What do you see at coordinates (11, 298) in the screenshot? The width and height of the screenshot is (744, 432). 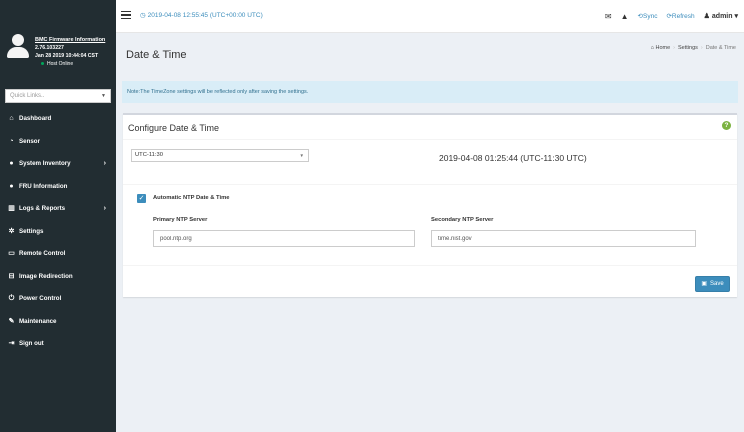 I see `power-icon: ⏻` at bounding box center [11, 298].